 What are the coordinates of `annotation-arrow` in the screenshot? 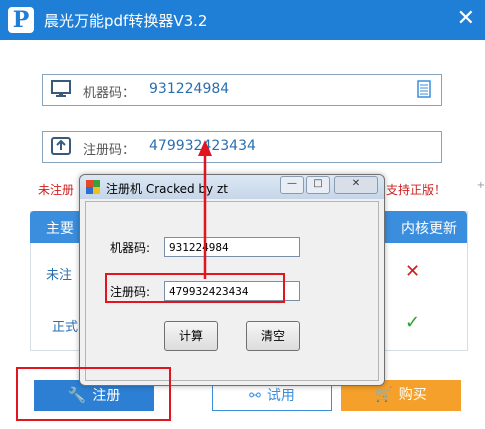 It's located at (205, 209).